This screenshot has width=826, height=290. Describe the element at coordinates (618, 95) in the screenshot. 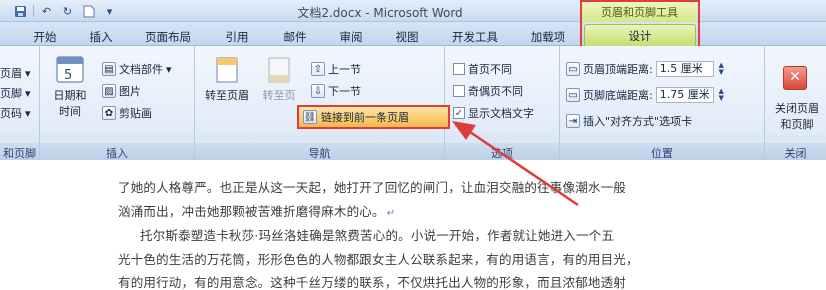

I see `footer-distance-label: 页脚底端距离:` at that location.